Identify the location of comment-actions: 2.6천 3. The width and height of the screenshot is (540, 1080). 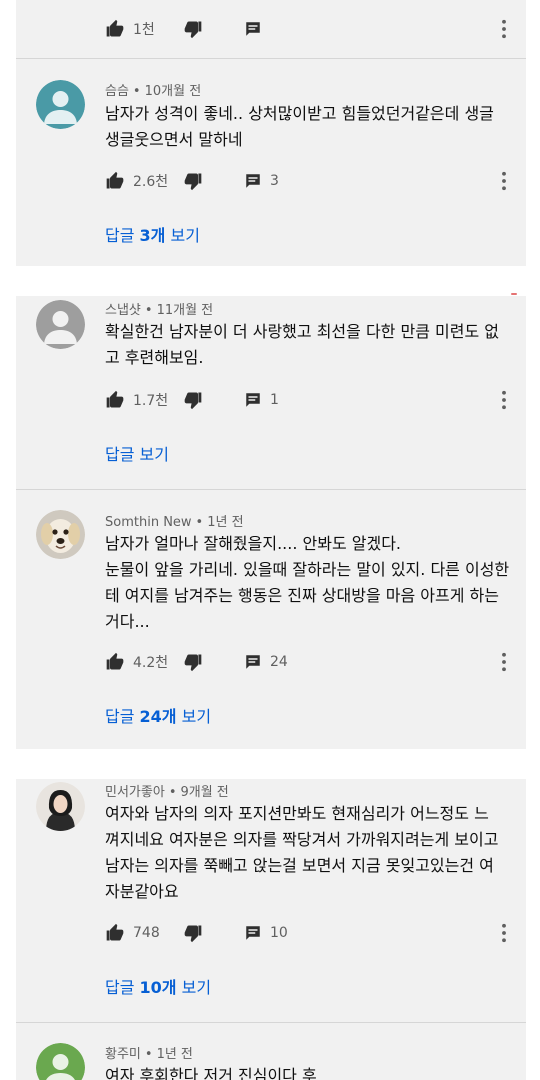
(310, 181).